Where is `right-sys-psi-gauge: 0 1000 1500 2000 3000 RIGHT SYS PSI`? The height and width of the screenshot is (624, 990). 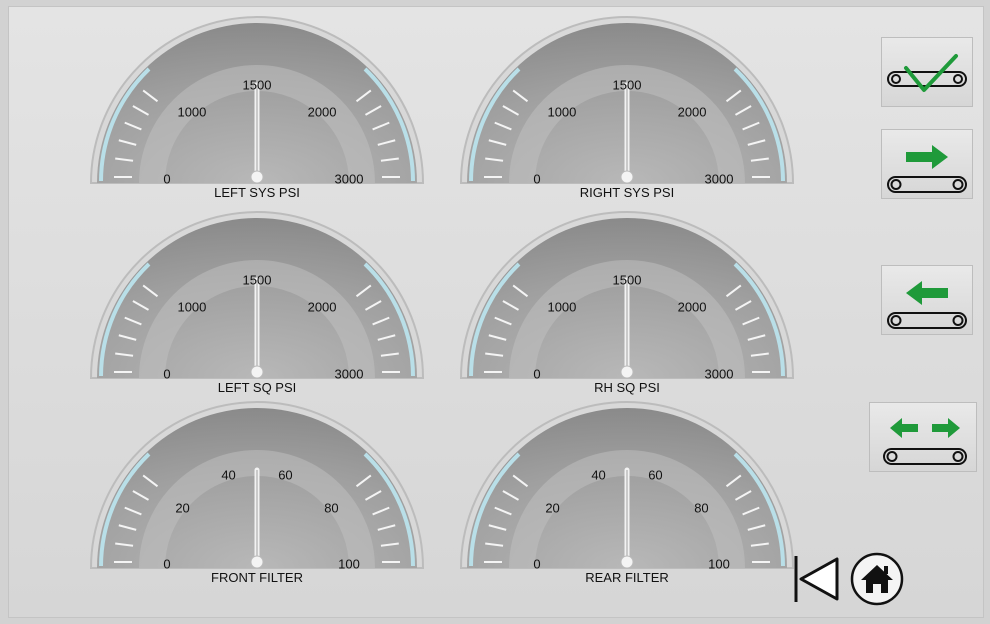
right-sys-psi-gauge: 0 1000 1500 2000 3000 RIGHT SYS PSI is located at coordinates (627, 109).